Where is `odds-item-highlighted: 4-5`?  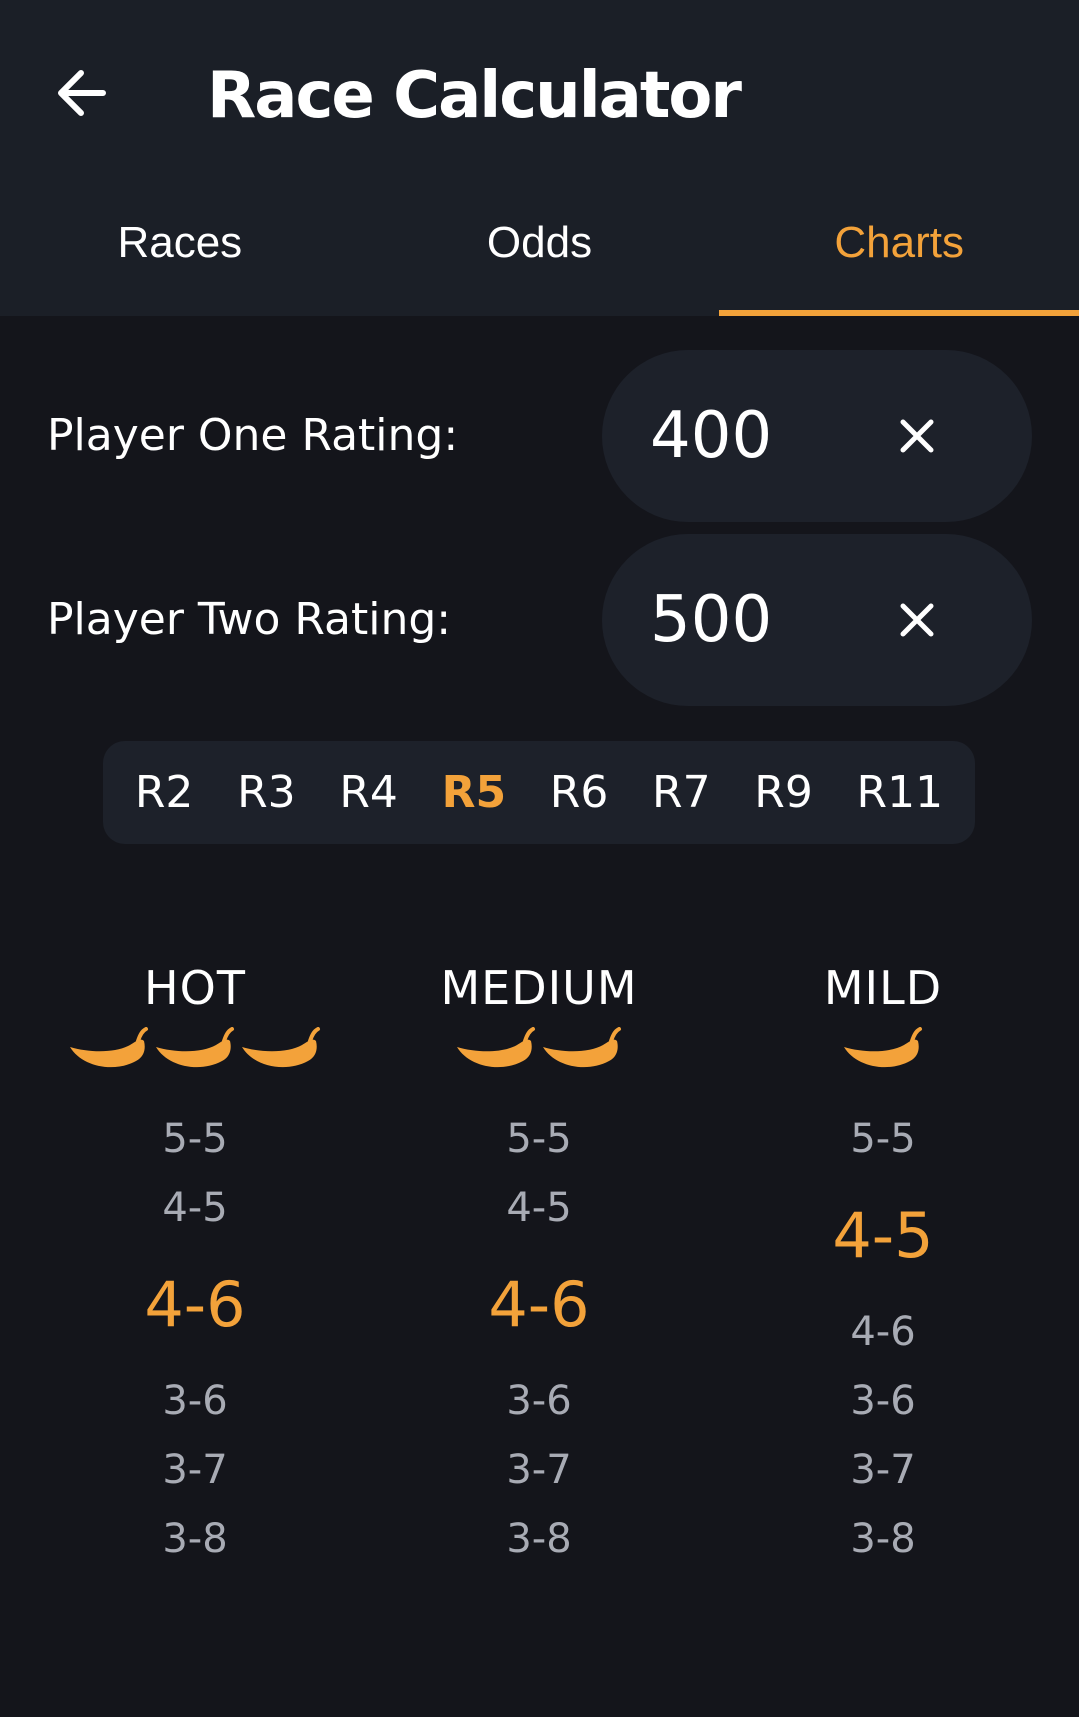 odds-item-highlighted: 4-5 is located at coordinates (883, 1235).